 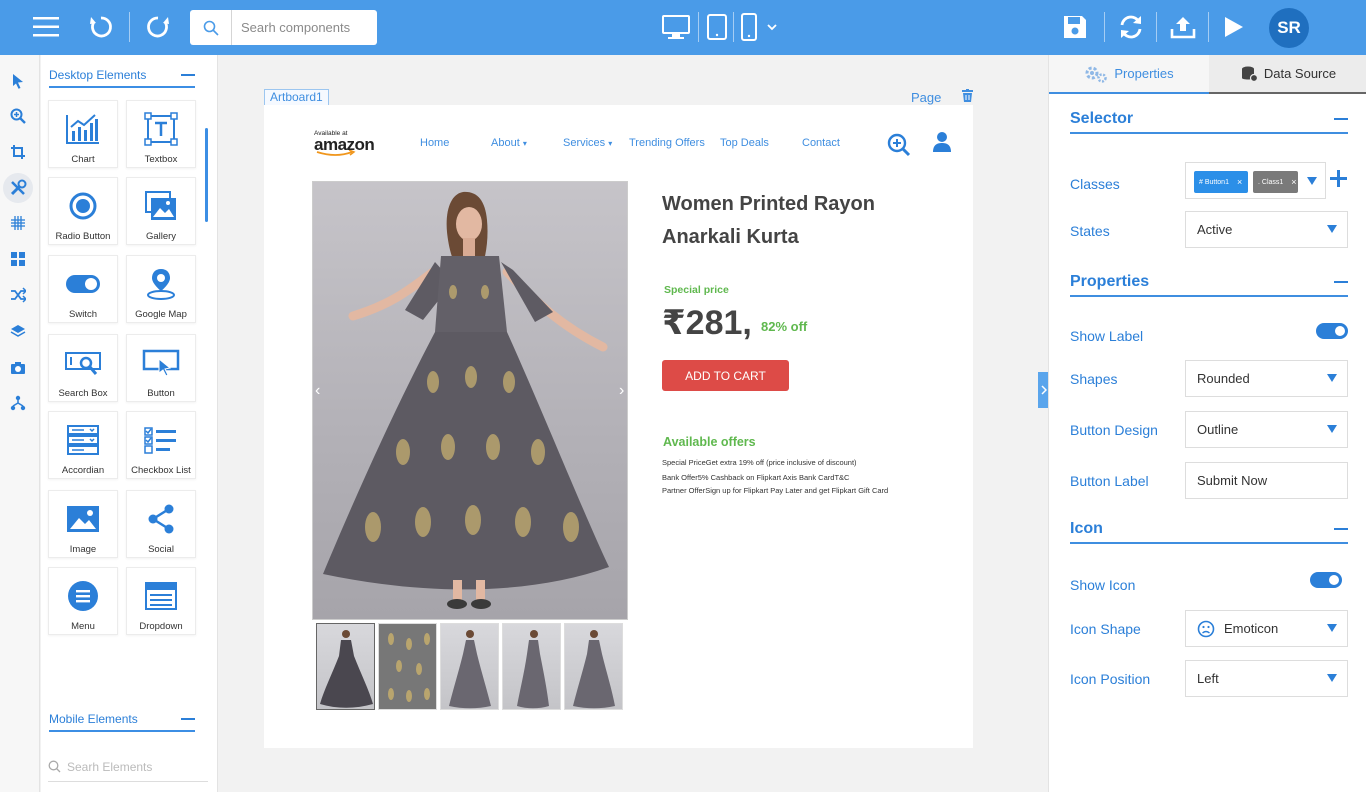 What do you see at coordinates (161, 601) in the screenshot?
I see `element-tile-dropdown: Dropdown` at bounding box center [161, 601].